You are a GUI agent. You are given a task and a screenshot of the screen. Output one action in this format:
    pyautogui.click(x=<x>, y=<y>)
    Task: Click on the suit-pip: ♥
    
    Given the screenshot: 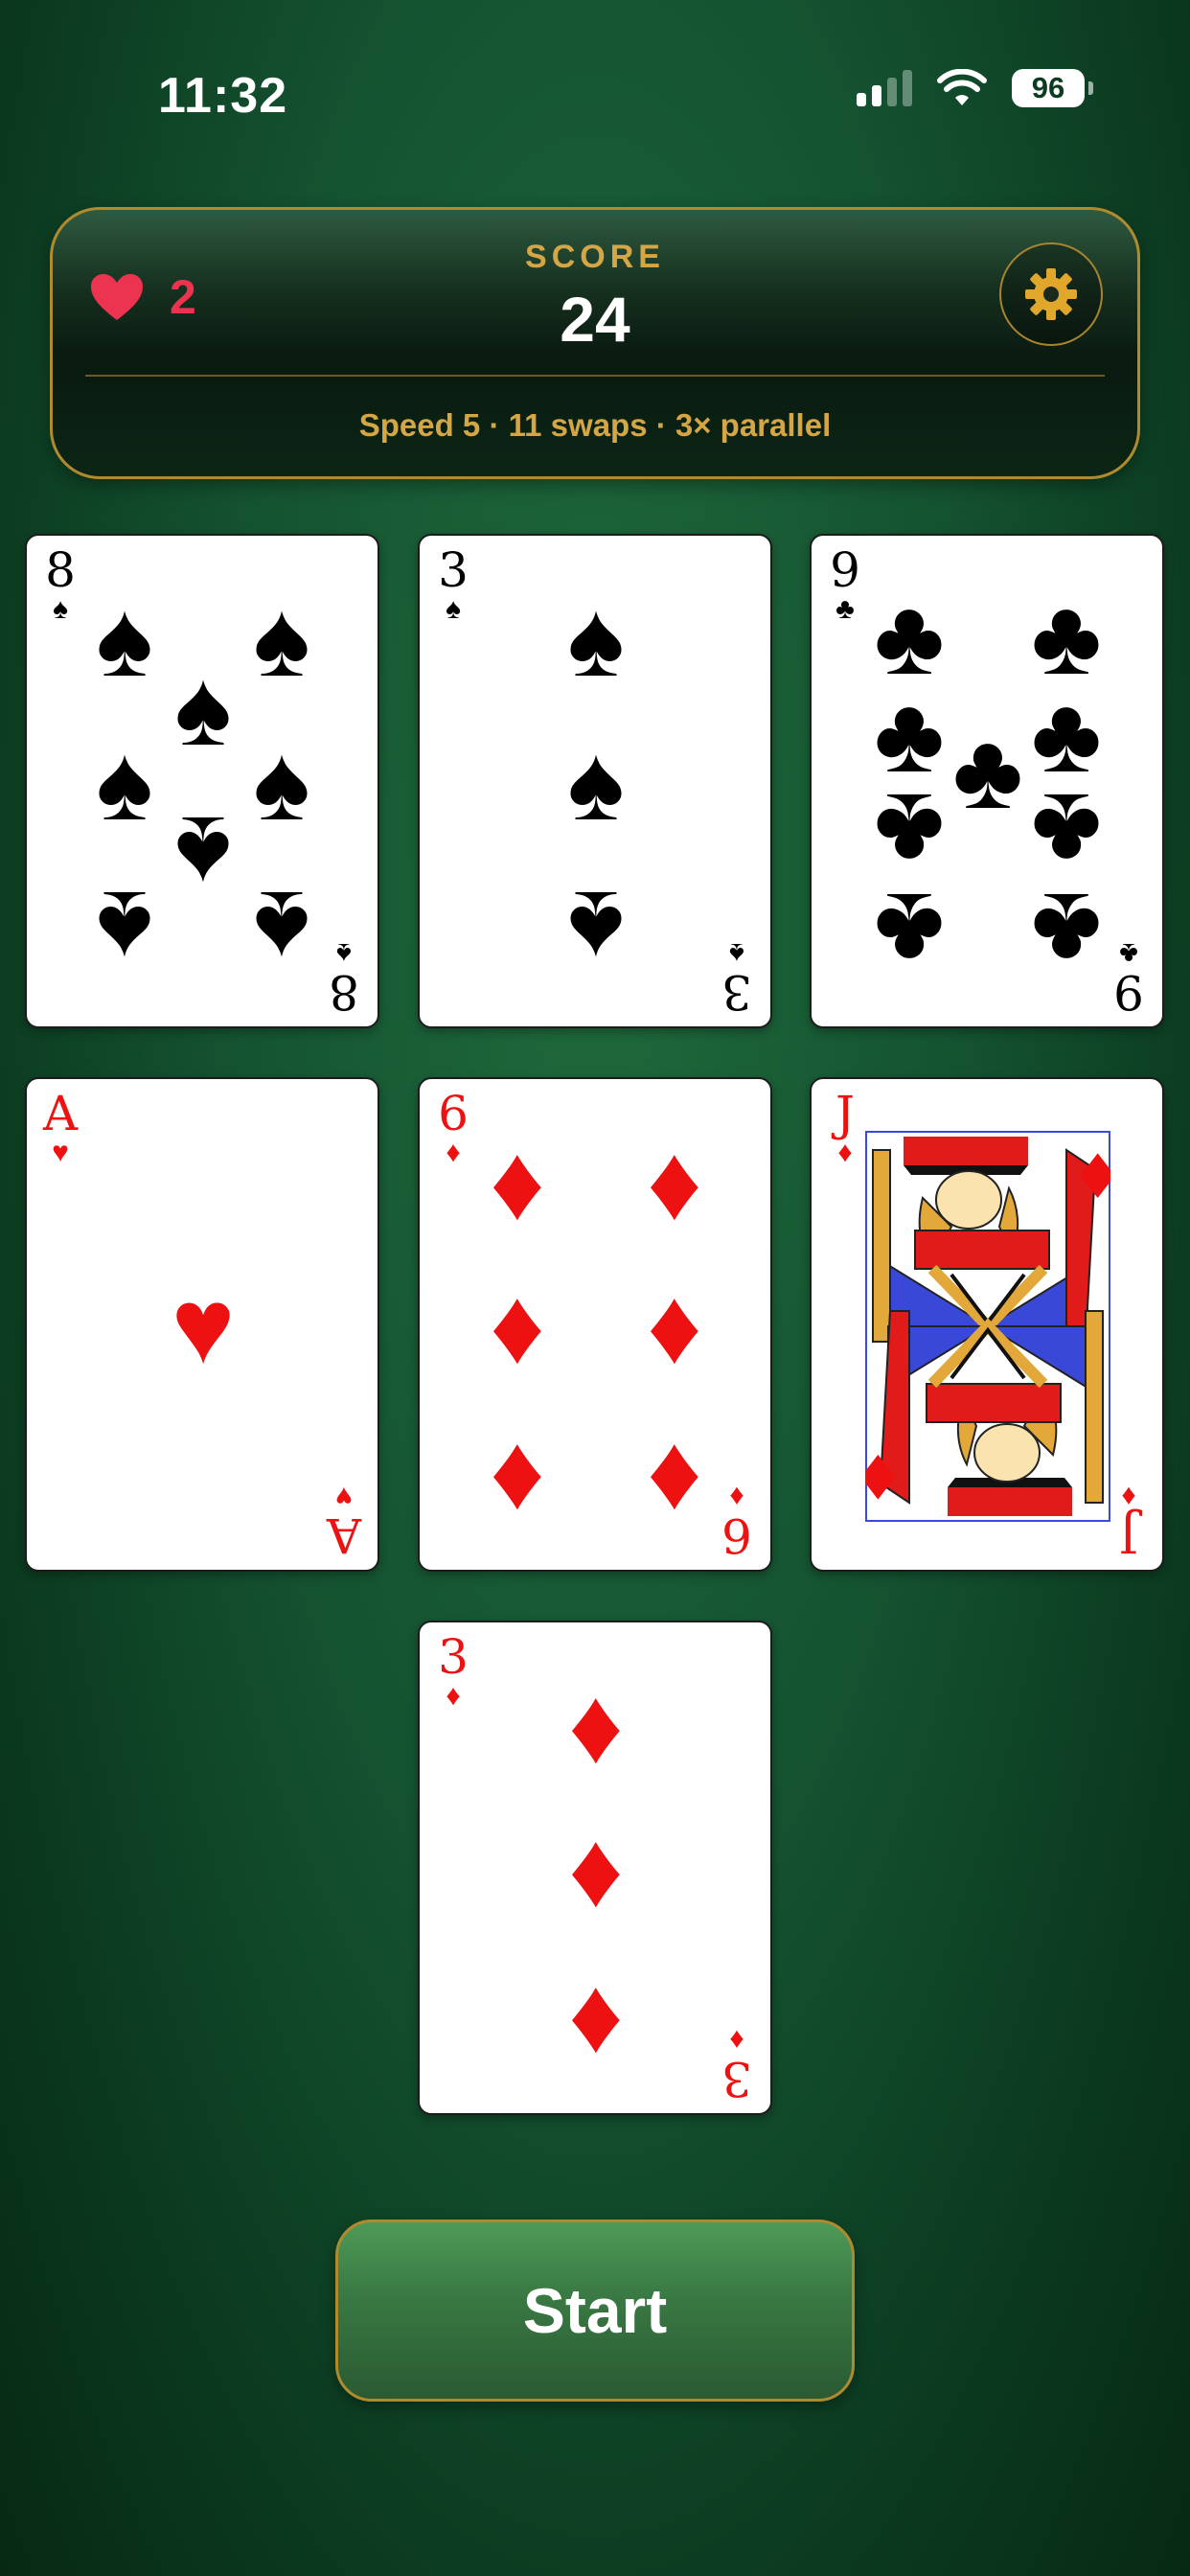 What is the action you would take?
    pyautogui.click(x=203, y=1326)
    